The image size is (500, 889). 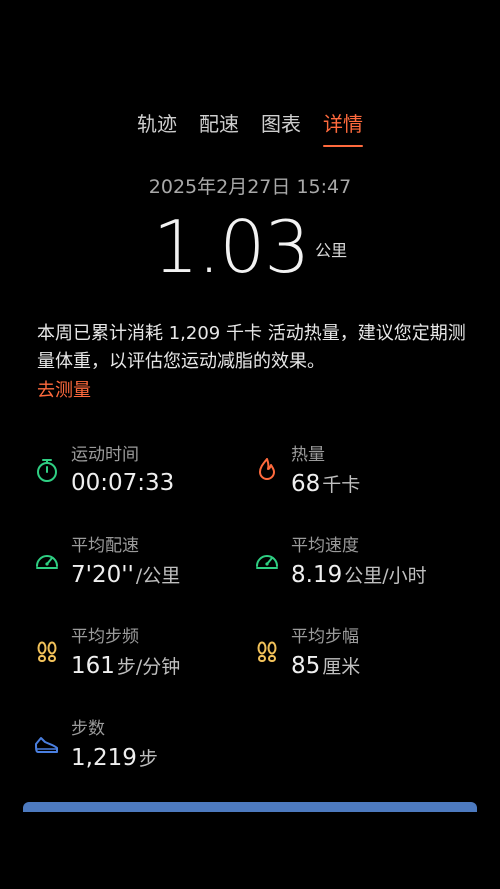 I want to click on stat-steps-value: 1,219 步, so click(x=114, y=758).